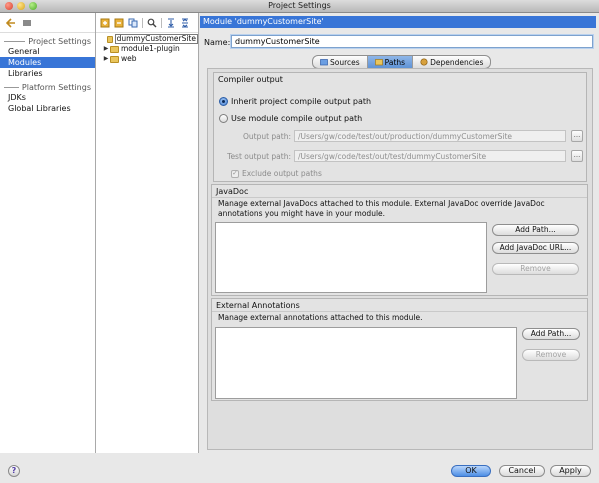 This screenshot has height=483, width=599. What do you see at coordinates (297, 118) in the screenshot?
I see `module-output-label: Use module compile output path` at bounding box center [297, 118].